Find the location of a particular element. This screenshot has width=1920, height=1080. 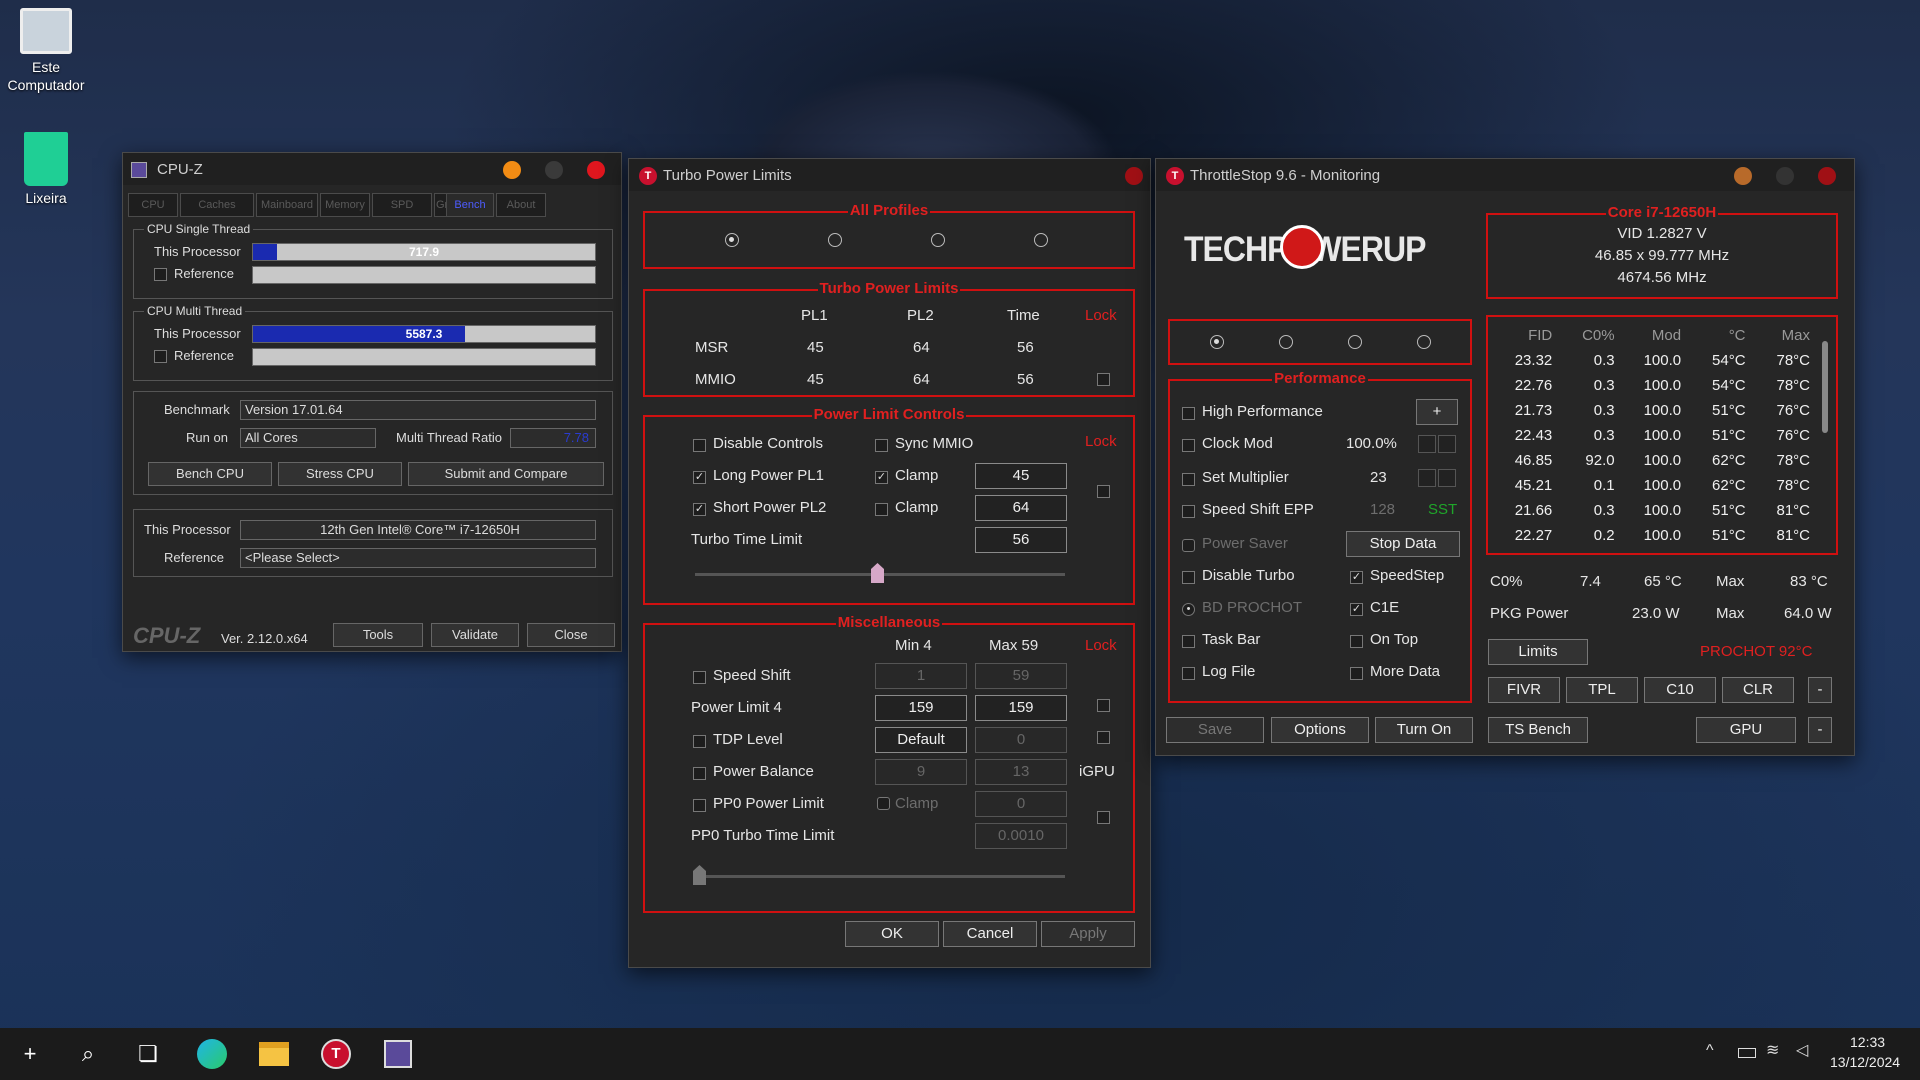

save-button: Save is located at coordinates (1215, 730).